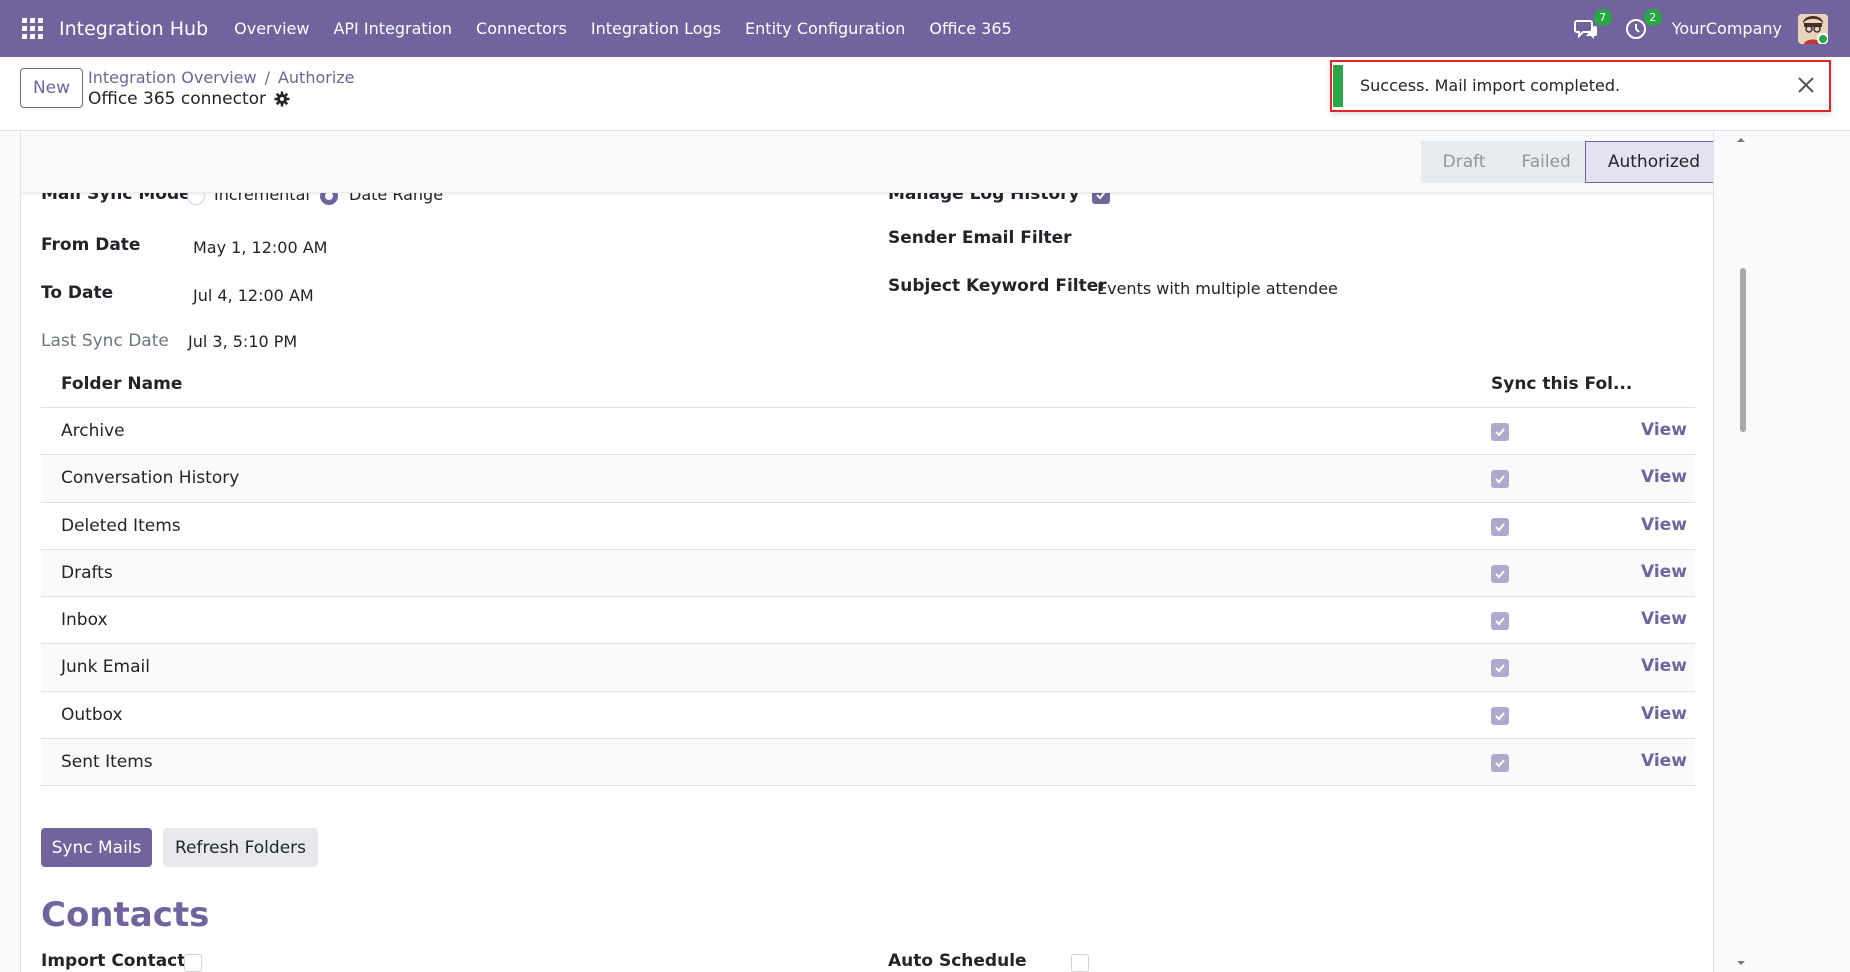 This screenshot has height=972, width=1850. Describe the element at coordinates (1602, 17) in the screenshot. I see `messages-badge: 7` at that location.